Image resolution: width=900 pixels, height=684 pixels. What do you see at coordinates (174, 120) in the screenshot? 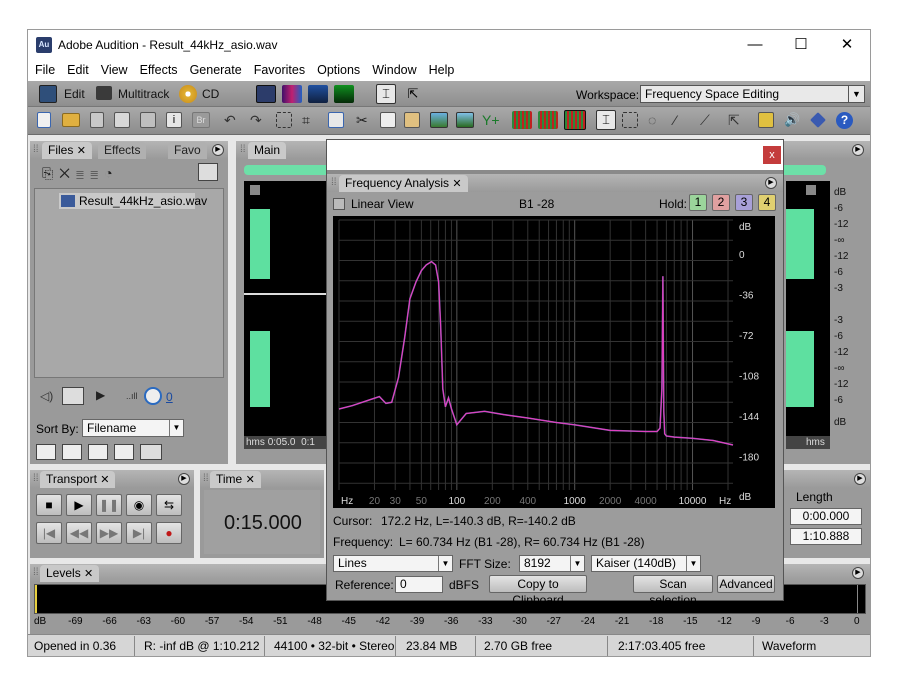
I see `info-icon: i` at bounding box center [174, 120].